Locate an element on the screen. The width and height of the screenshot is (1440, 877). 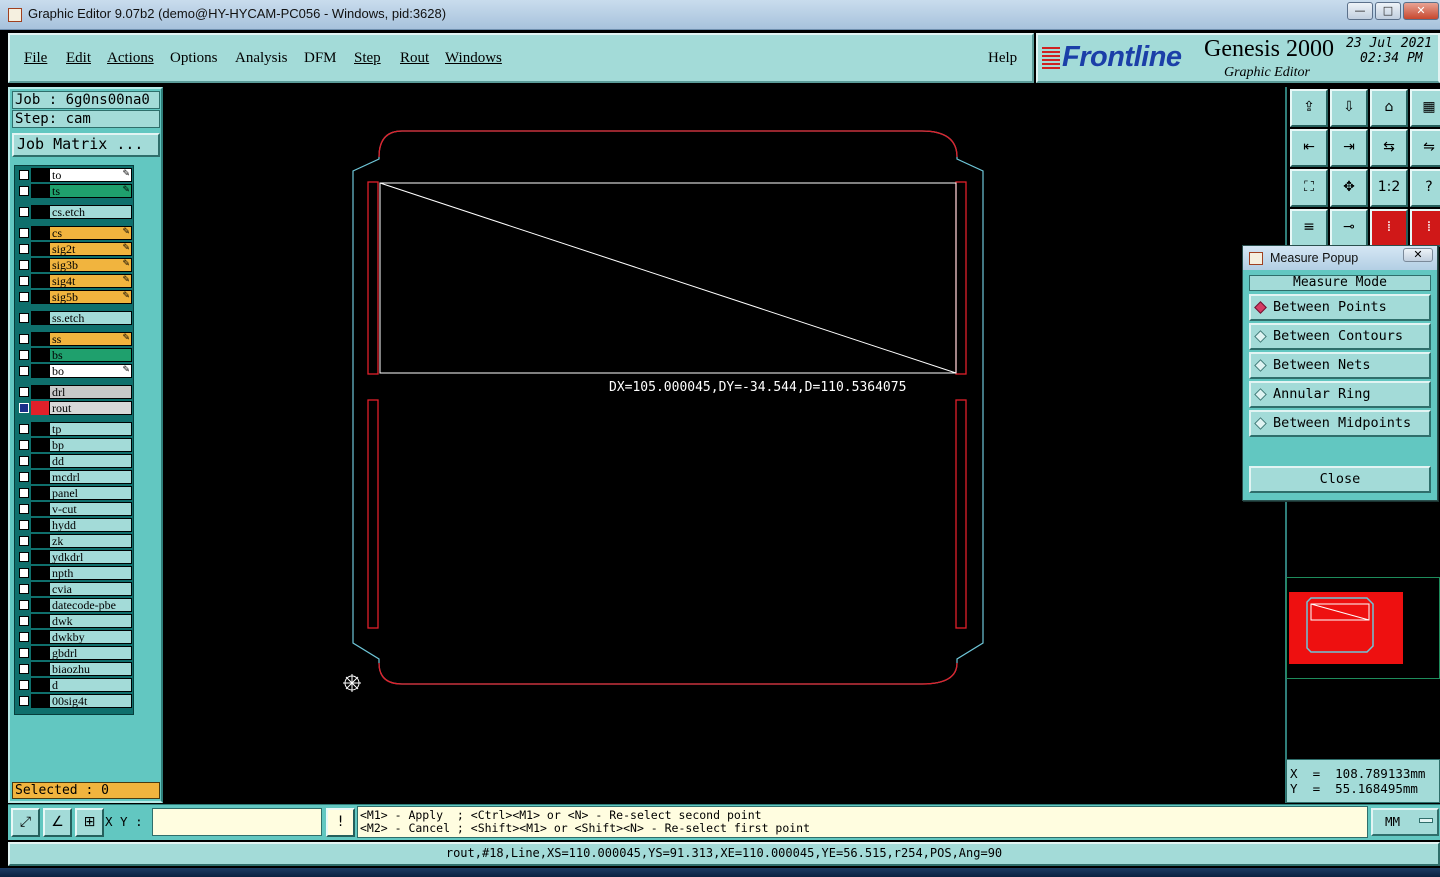
flip-icon: ⇆ is located at coordinates (1389, 148).